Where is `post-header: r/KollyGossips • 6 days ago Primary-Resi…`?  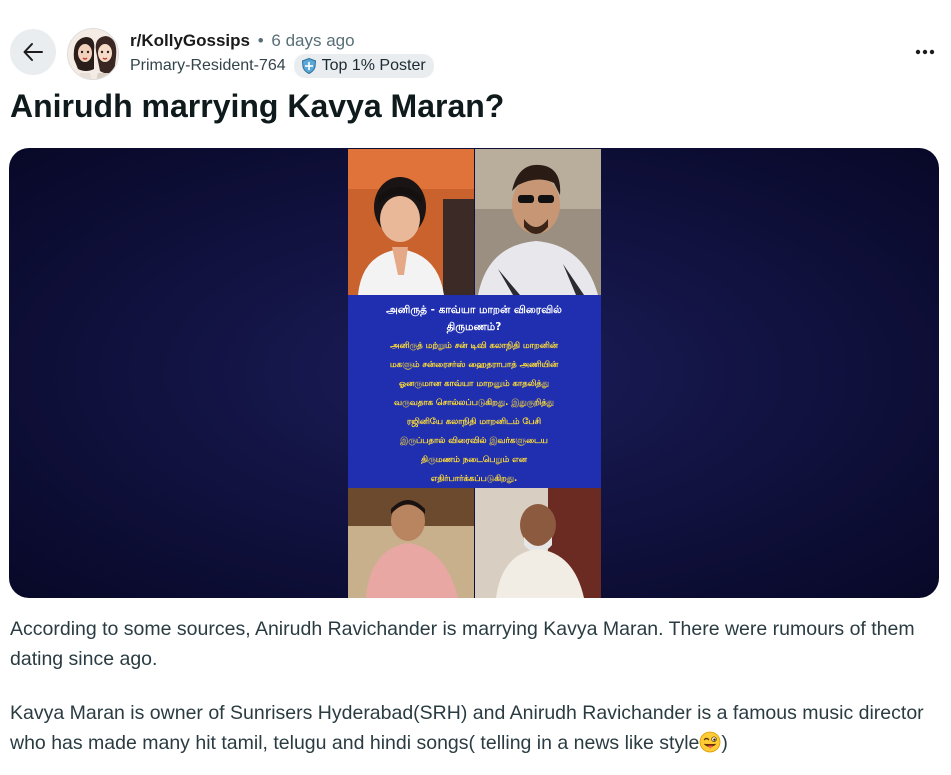
post-header: r/KollyGossips • 6 days ago Primary-Resi… is located at coordinates (475, 43).